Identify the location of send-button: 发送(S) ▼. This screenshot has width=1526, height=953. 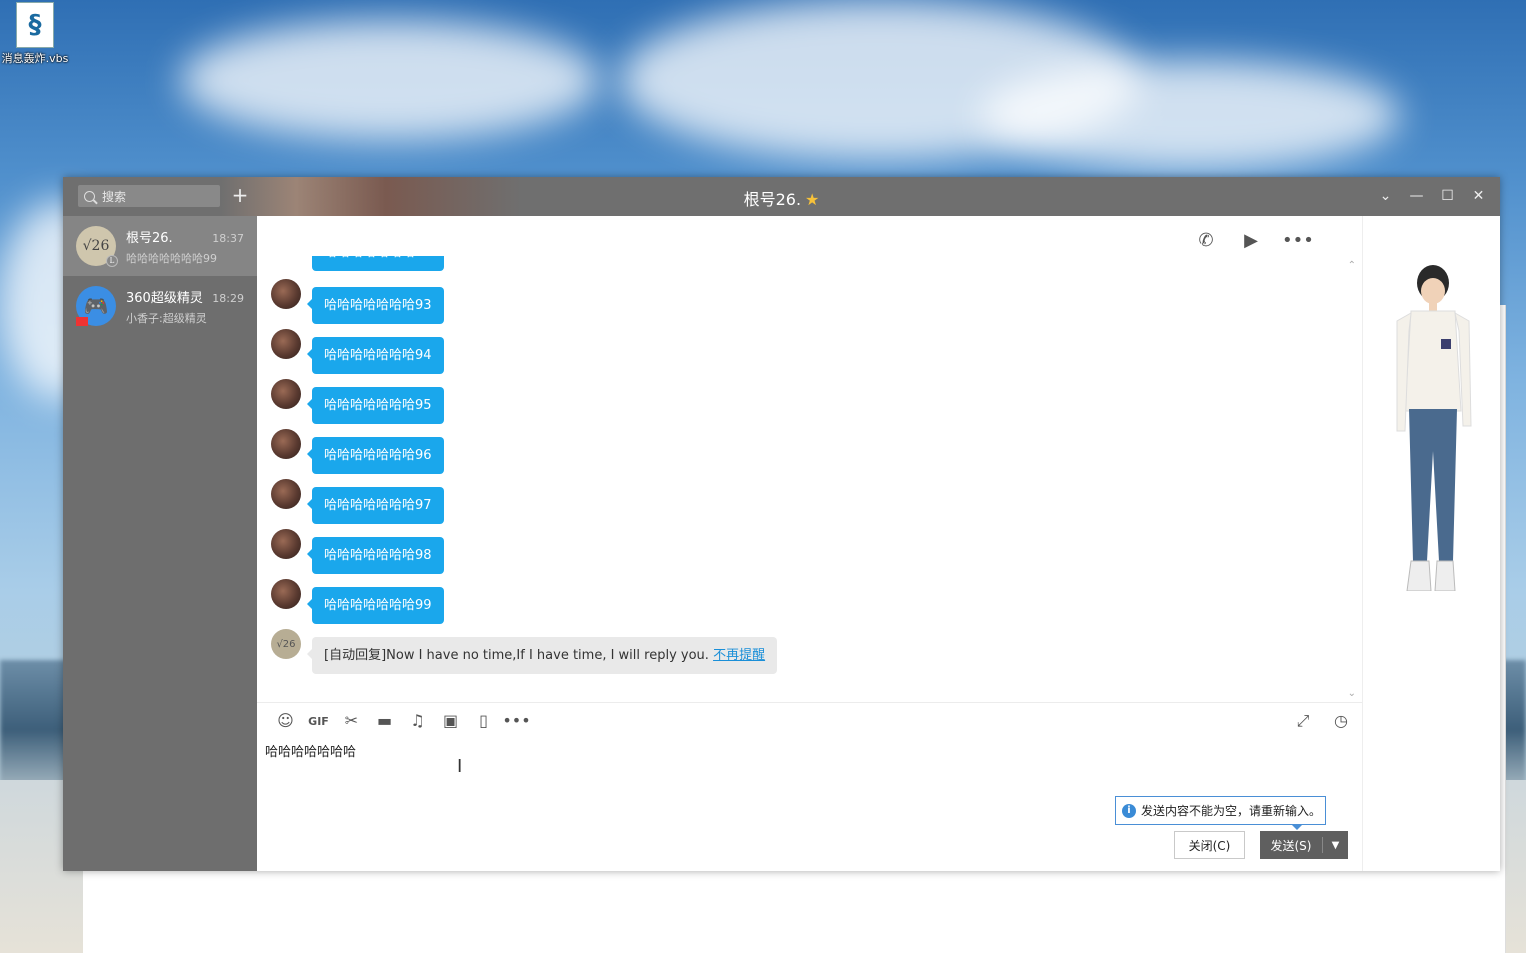
(1304, 845).